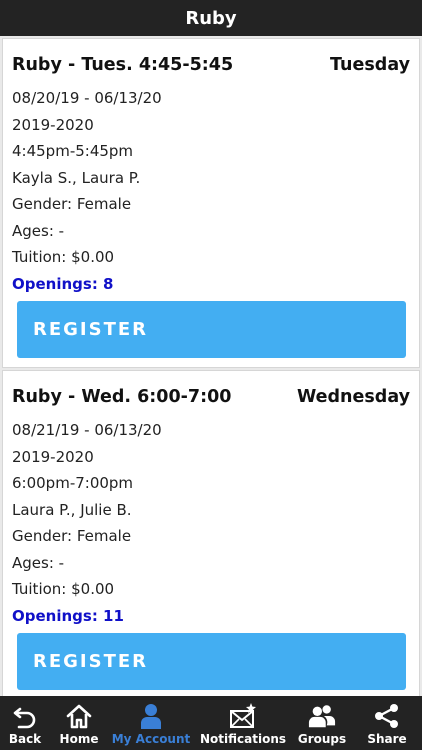  What do you see at coordinates (73, 483) in the screenshot?
I see `class-time: 6:00pm-7:00pm` at bounding box center [73, 483].